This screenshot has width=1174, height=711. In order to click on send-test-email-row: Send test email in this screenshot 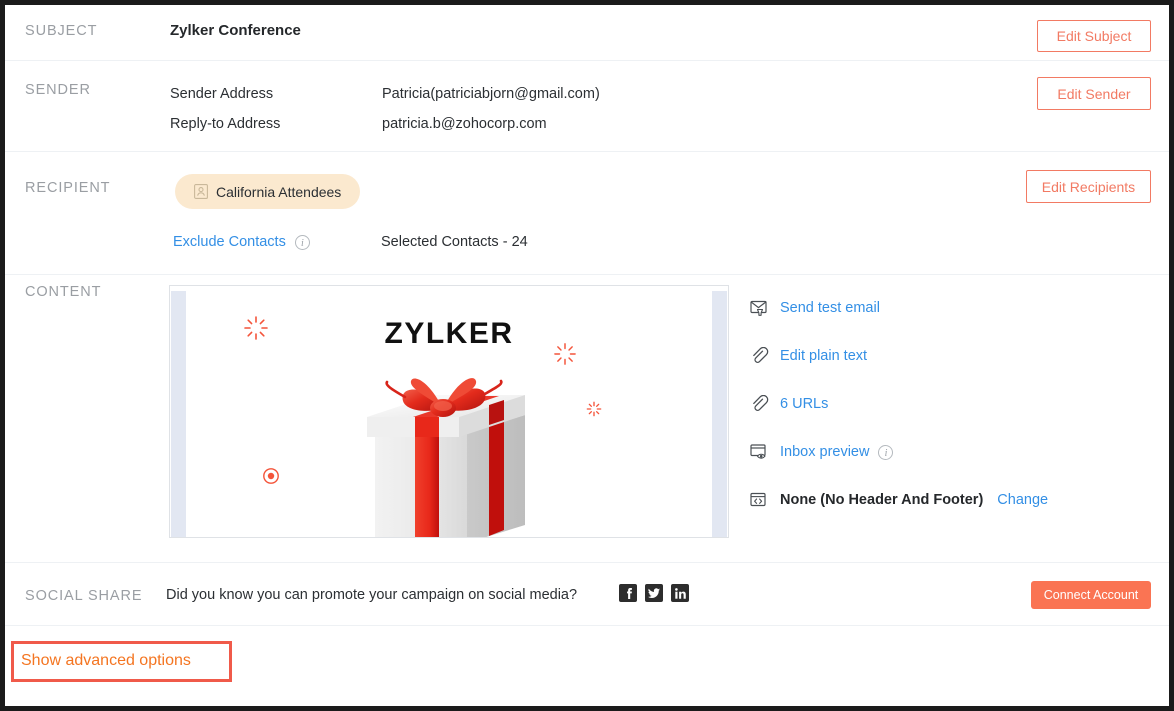, I will do `click(955, 308)`.